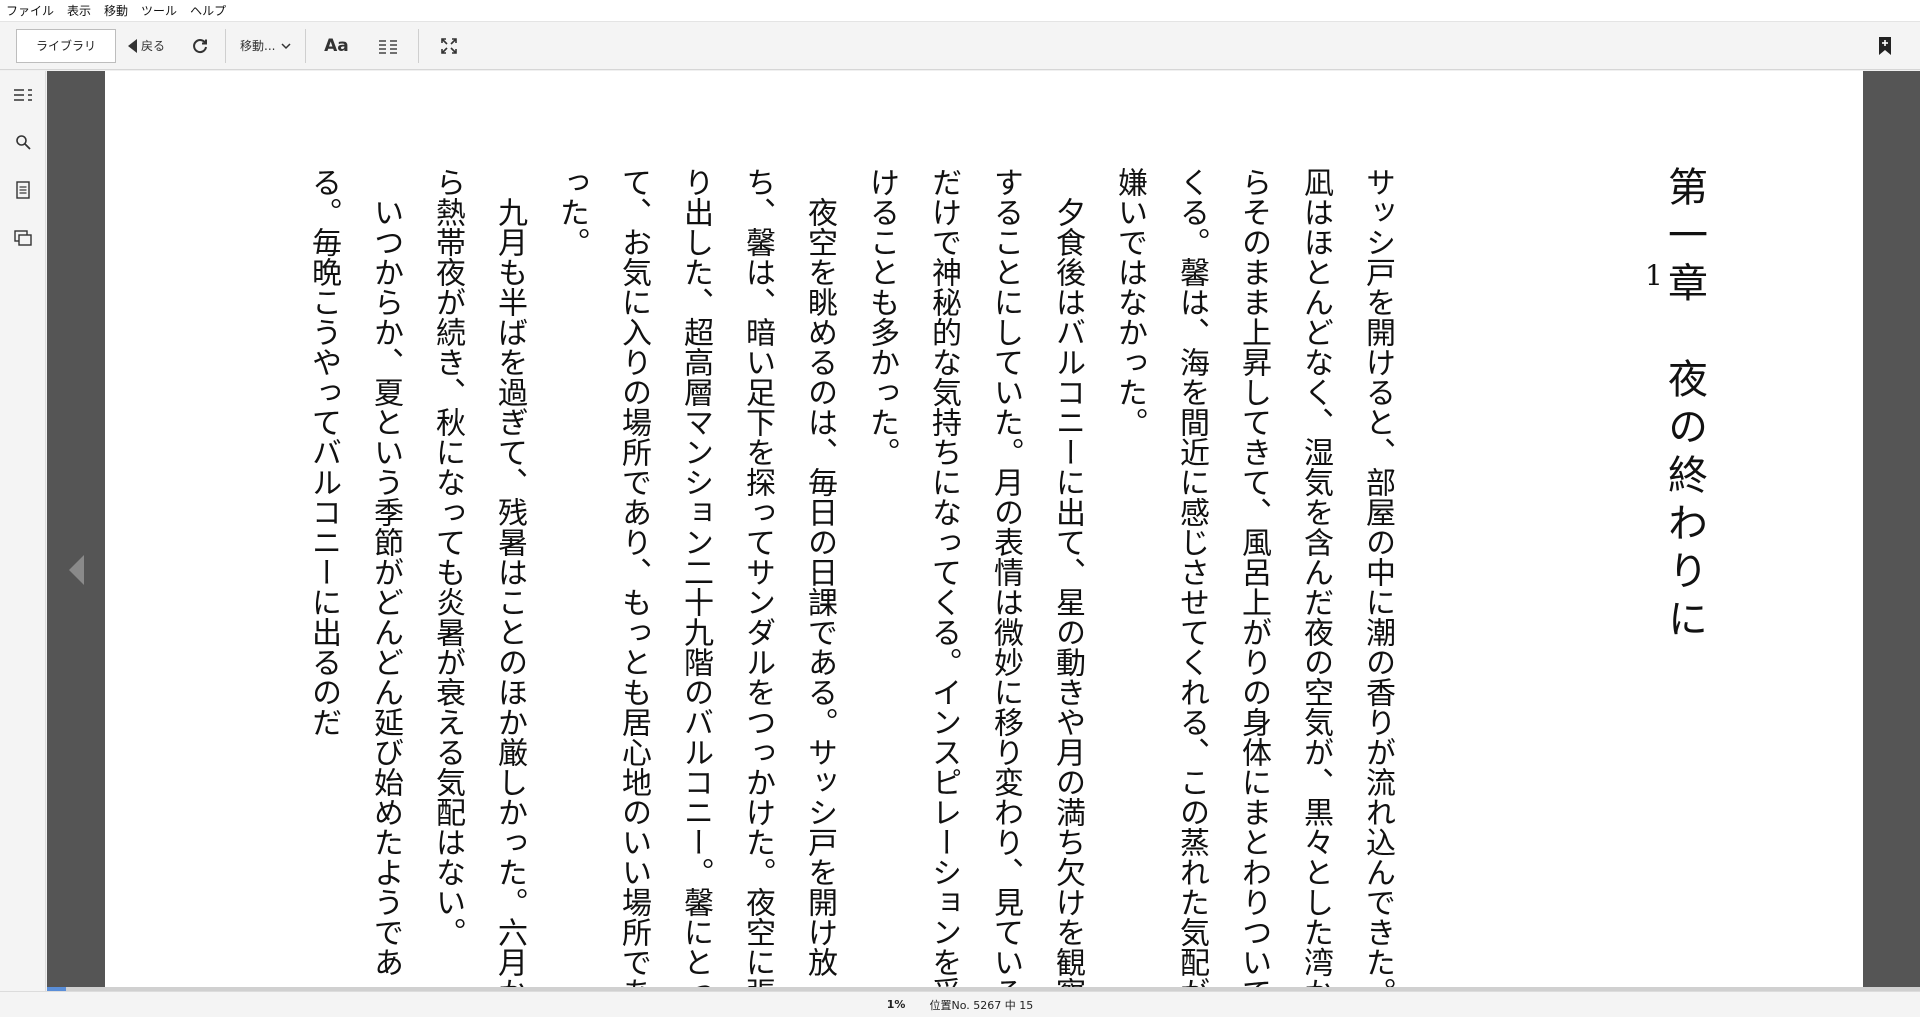 The height and width of the screenshot is (1017, 1920). I want to click on previous-page-arrow-icon, so click(76, 570).